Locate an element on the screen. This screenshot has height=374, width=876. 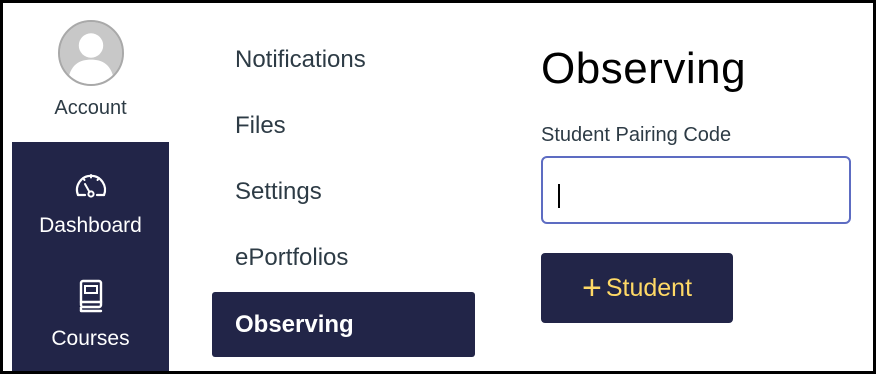
sub-nav-notifications: Notifications is located at coordinates (343, 60).